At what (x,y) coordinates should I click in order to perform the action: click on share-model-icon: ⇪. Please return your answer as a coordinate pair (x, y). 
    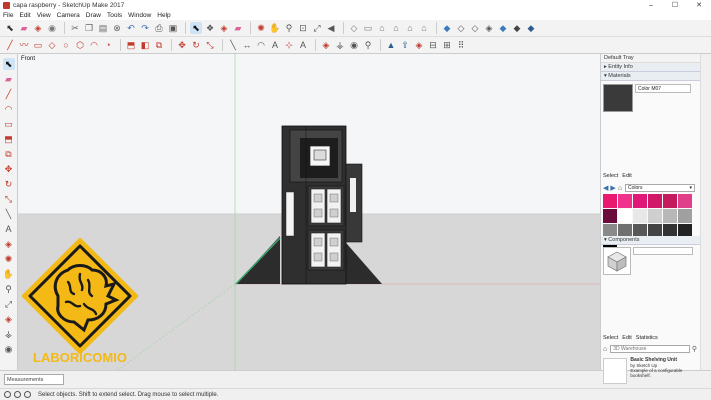
    Looking at the image, I should click on (405, 45).